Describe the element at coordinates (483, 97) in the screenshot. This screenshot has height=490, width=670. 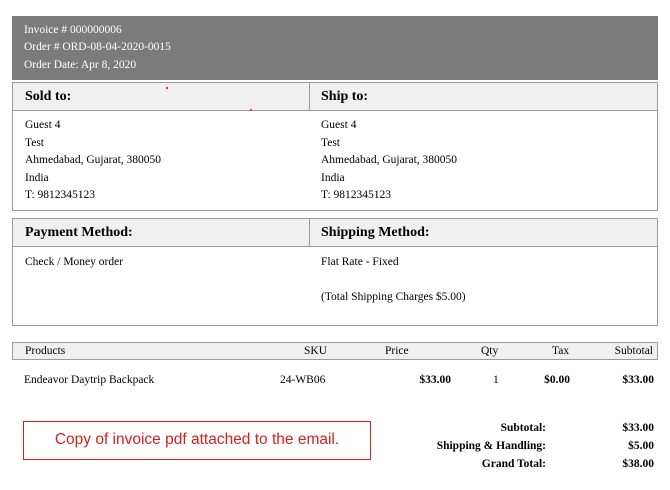
I see `ship-to-title: Ship to:` at that location.